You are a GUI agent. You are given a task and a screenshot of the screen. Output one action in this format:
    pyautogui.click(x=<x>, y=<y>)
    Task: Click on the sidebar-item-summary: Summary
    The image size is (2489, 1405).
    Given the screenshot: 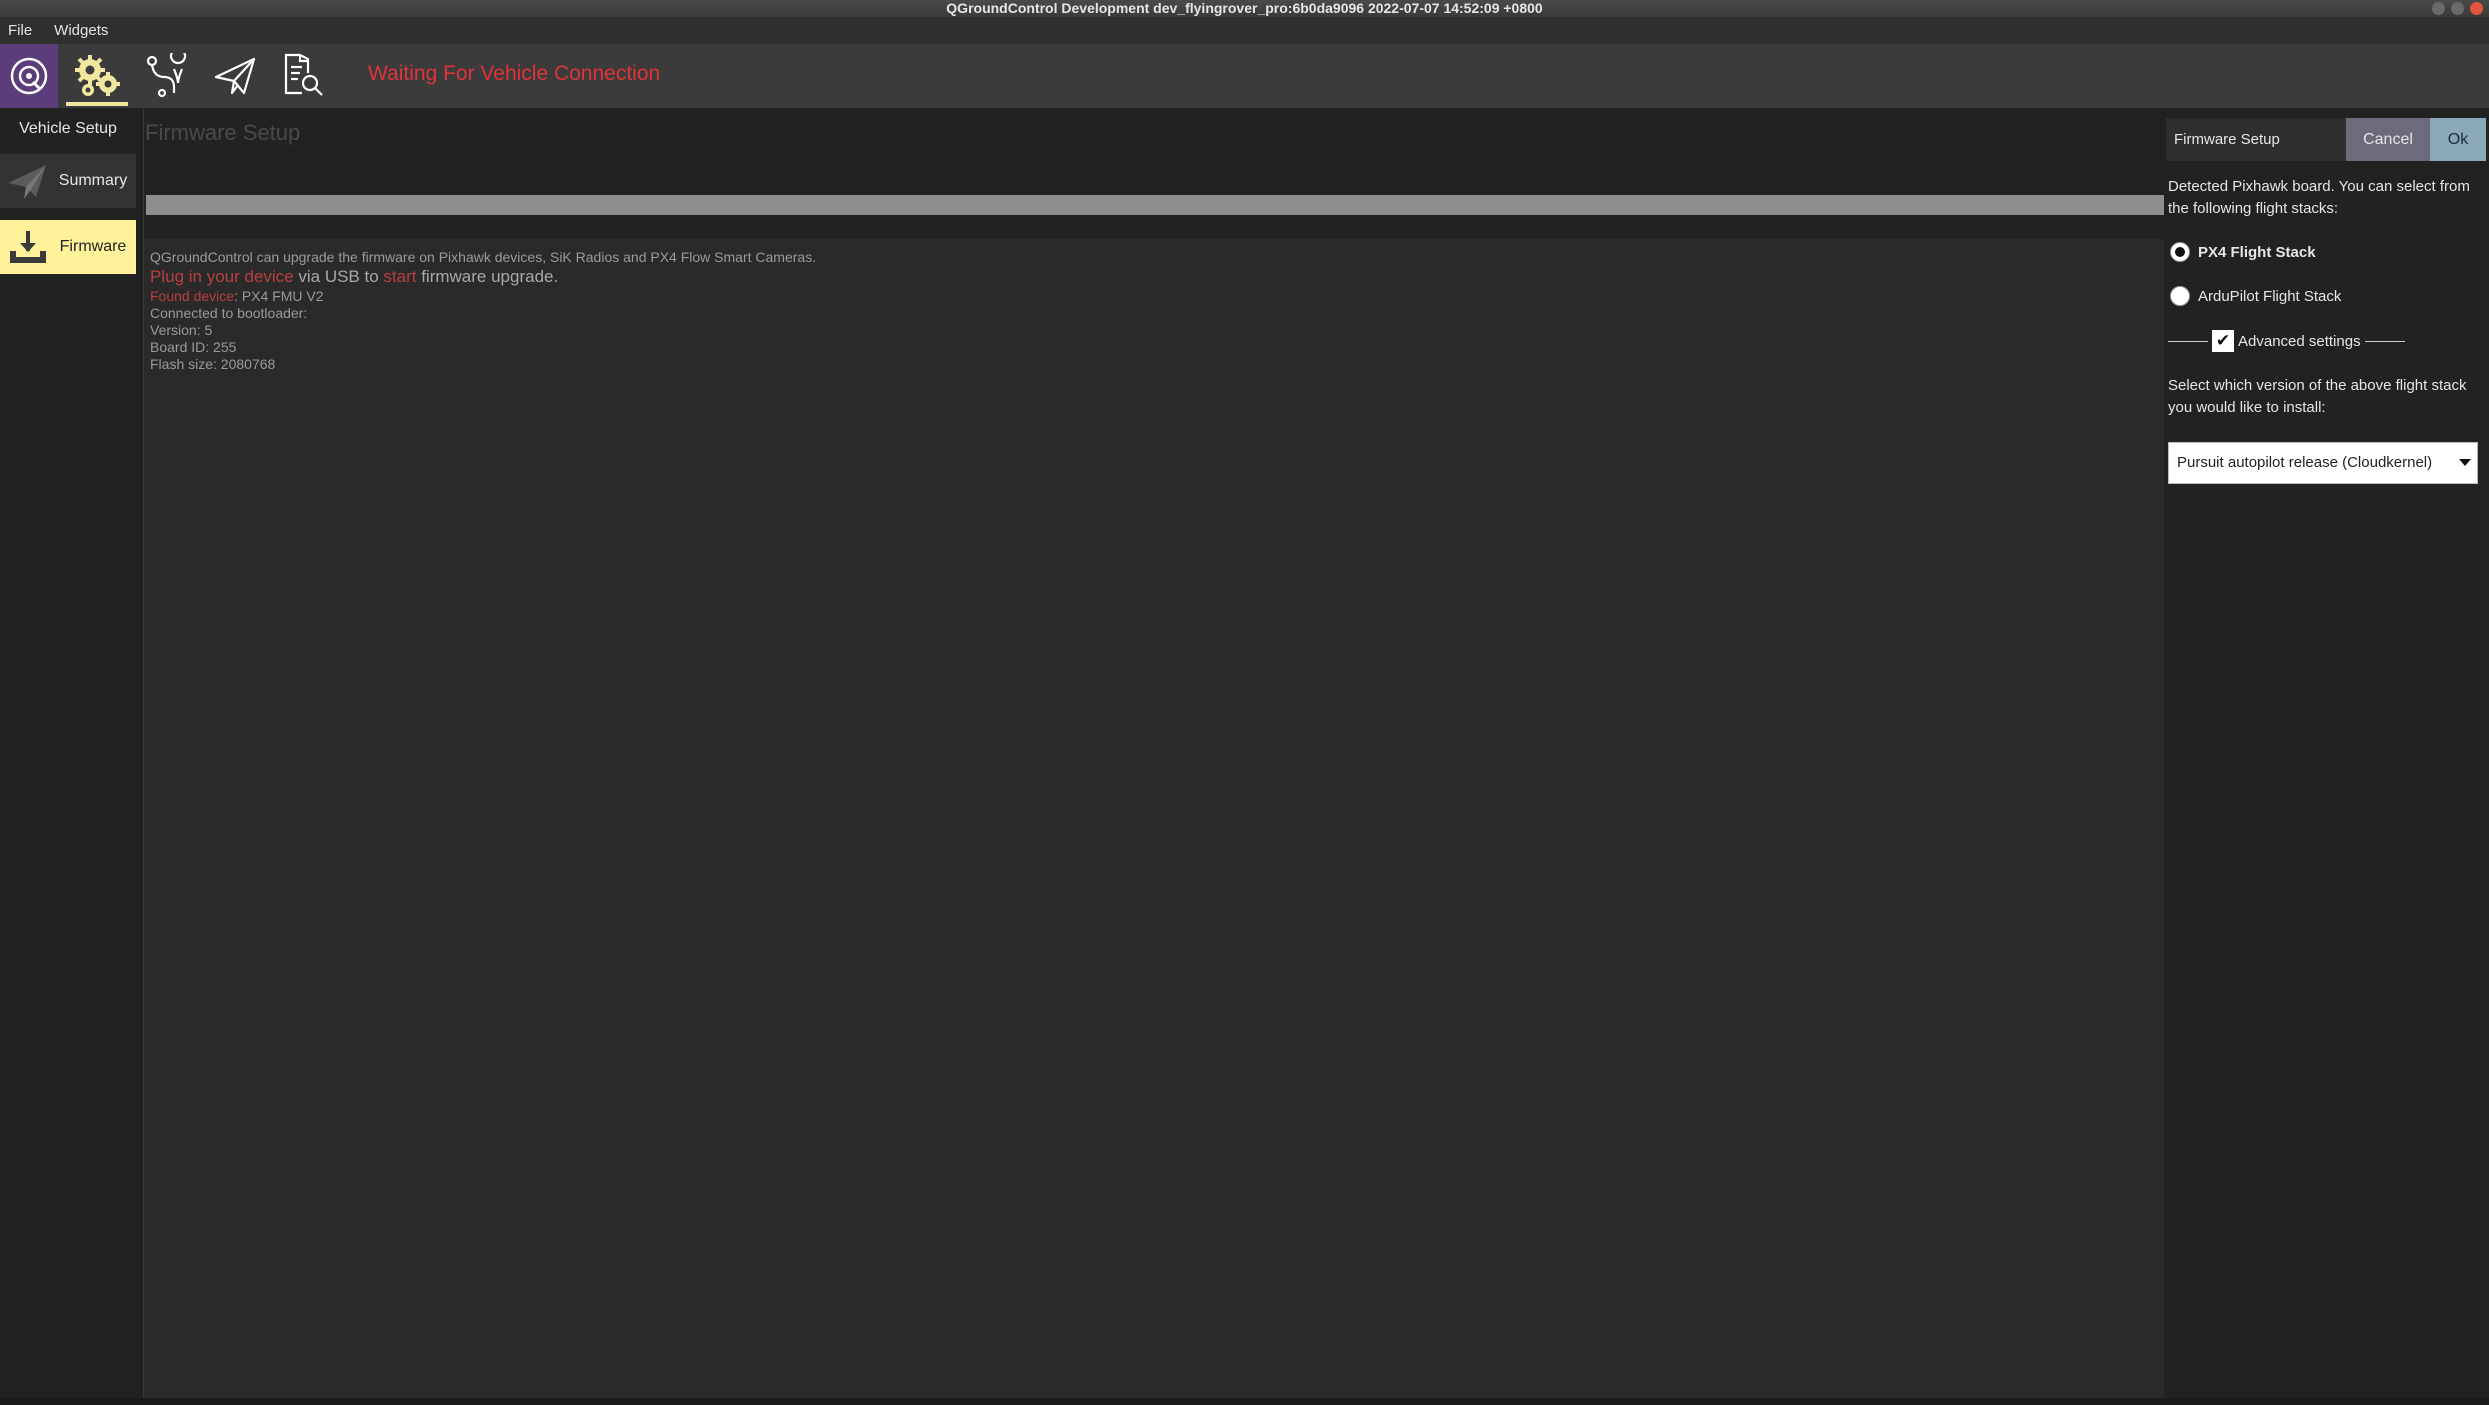 What is the action you would take?
    pyautogui.click(x=68, y=181)
    